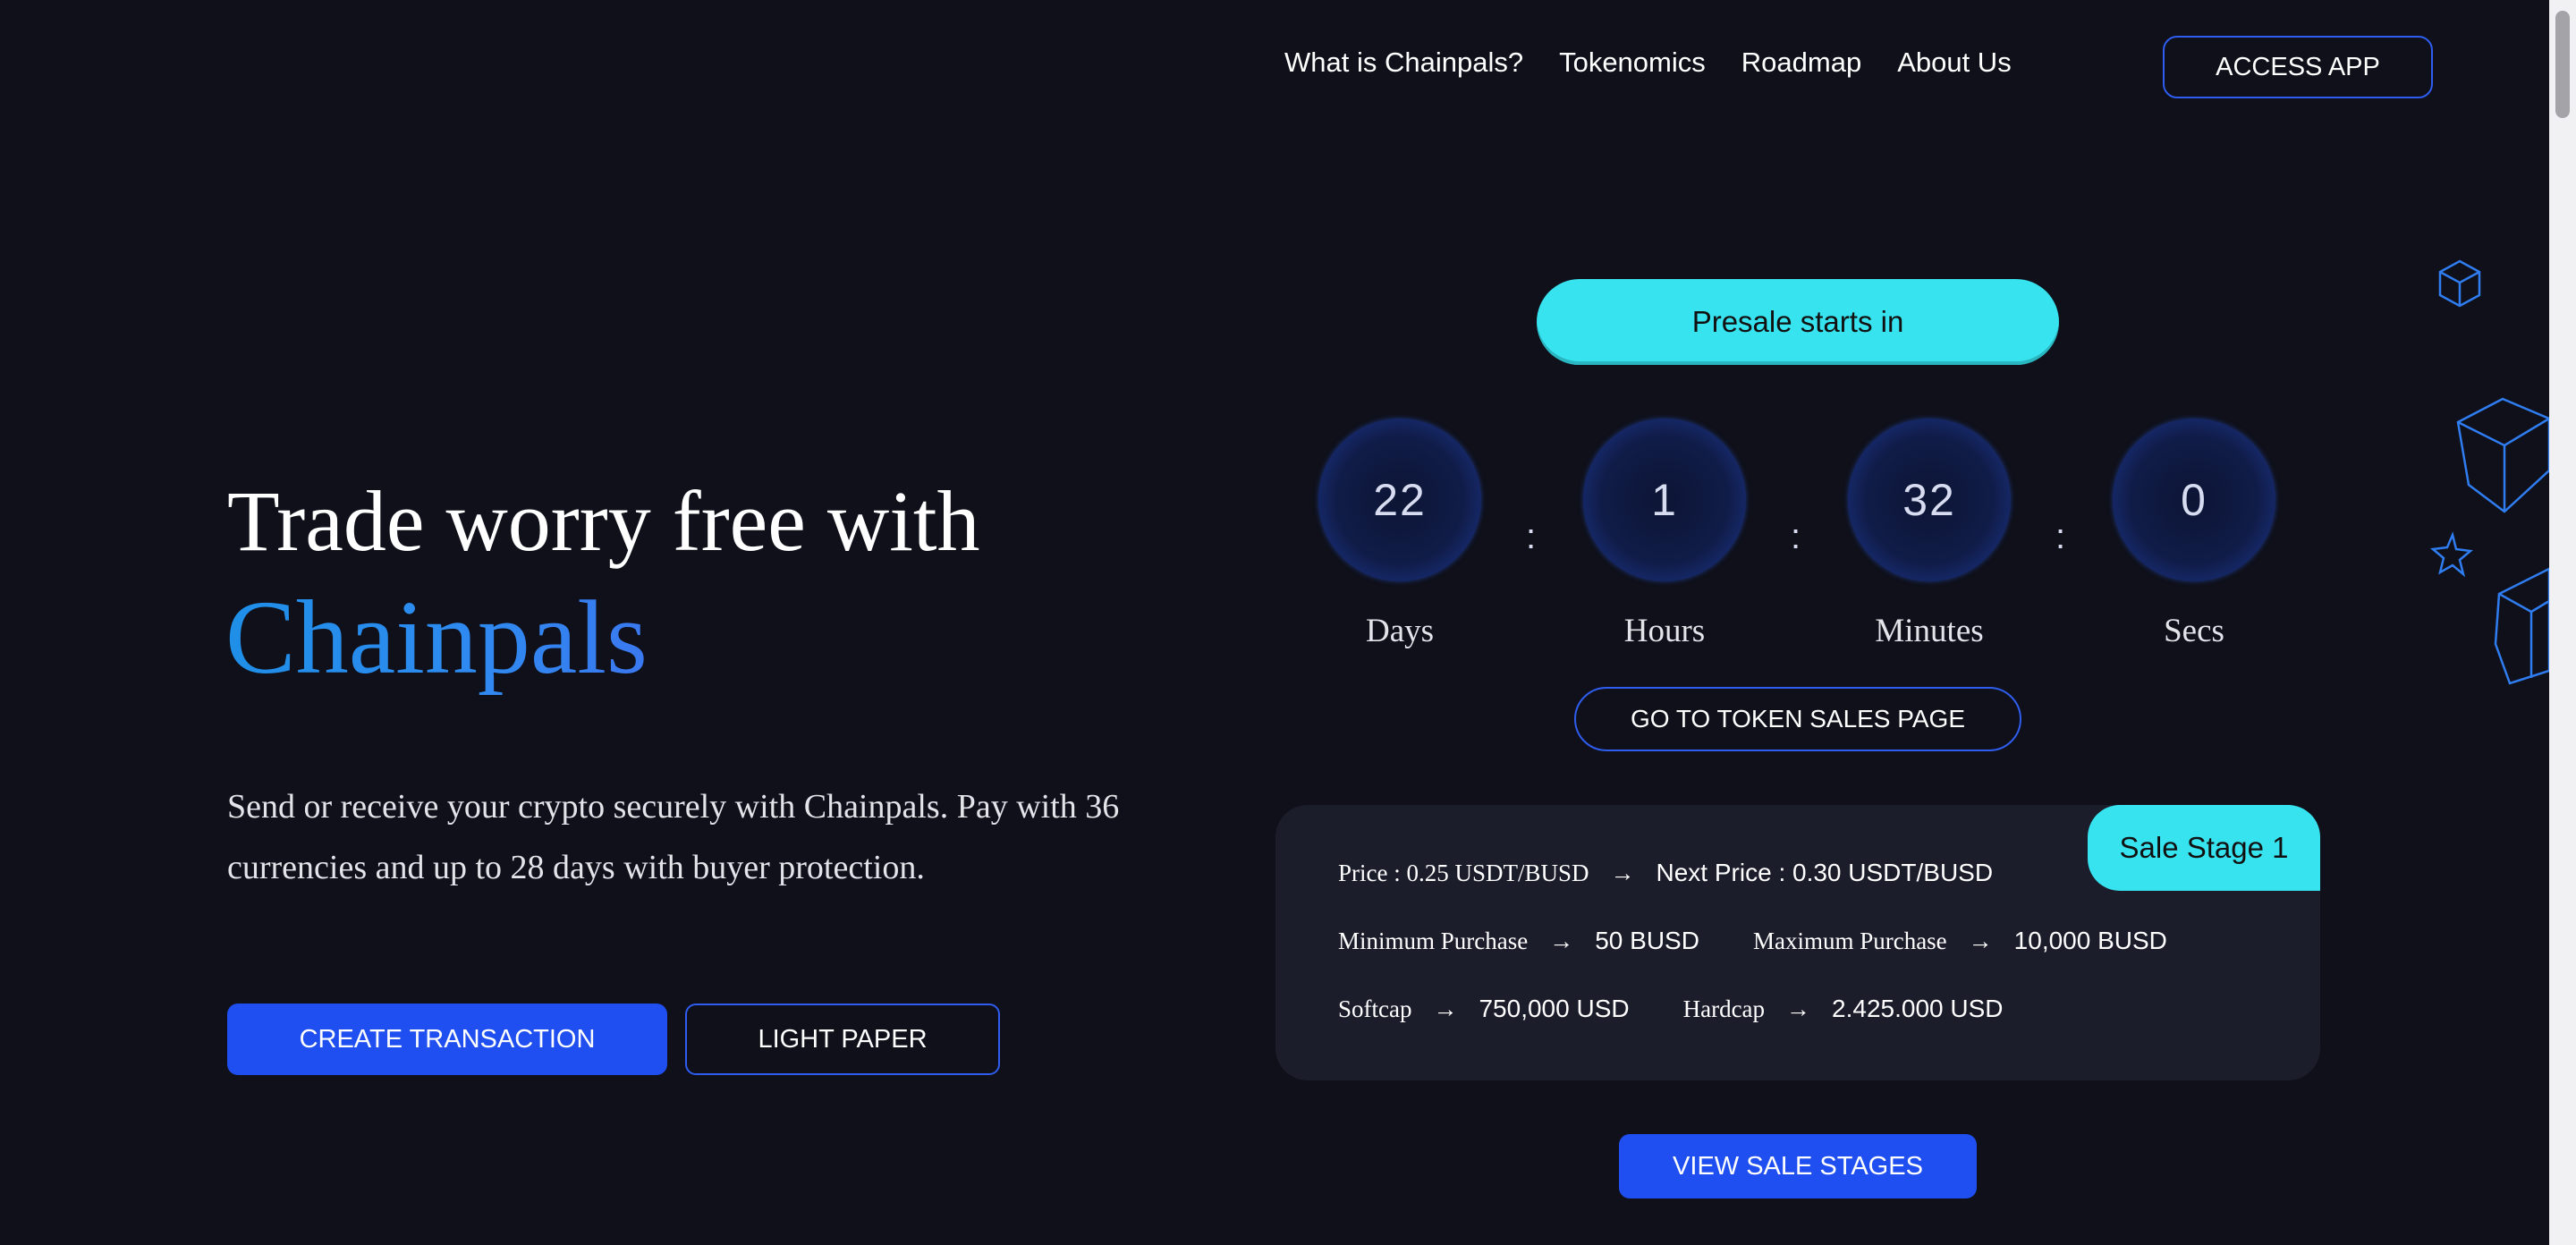 This screenshot has width=2576, height=1245. What do you see at coordinates (2194, 500) in the screenshot?
I see `countdown-secs-value: 0` at bounding box center [2194, 500].